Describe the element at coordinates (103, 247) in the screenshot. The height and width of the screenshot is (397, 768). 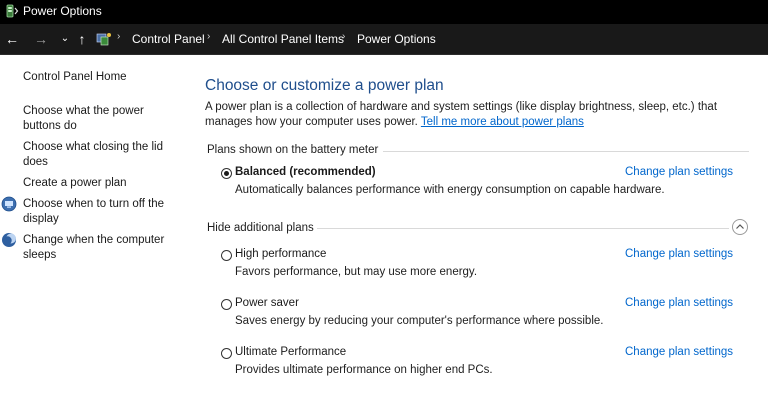
I see `sidebar-item-computer-sleeps: Change when the computer sleeps` at that location.